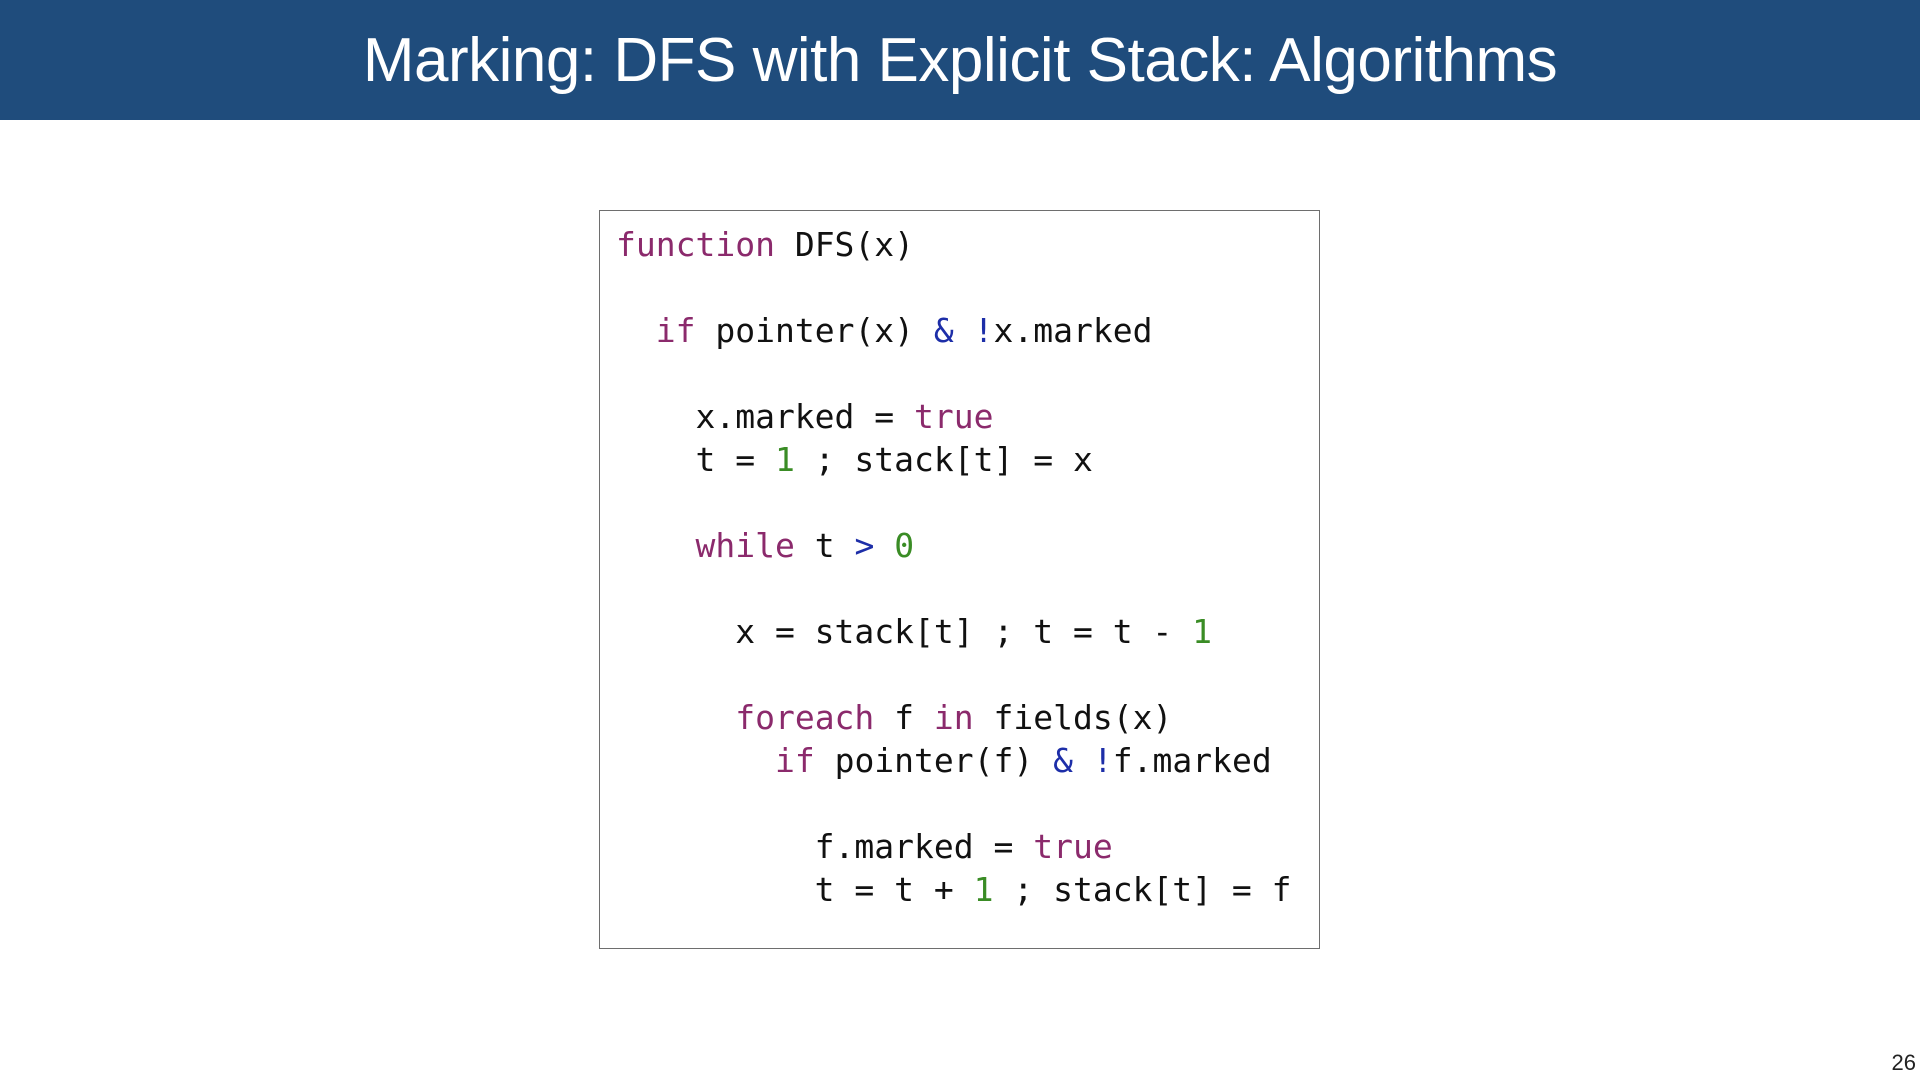 Image resolution: width=1920 pixels, height=1080 pixels. I want to click on code-token: fields(x), so click(1073, 717).